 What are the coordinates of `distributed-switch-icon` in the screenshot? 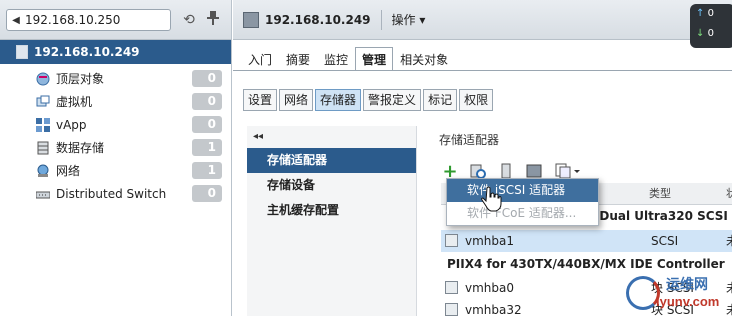 It's located at (43, 194).